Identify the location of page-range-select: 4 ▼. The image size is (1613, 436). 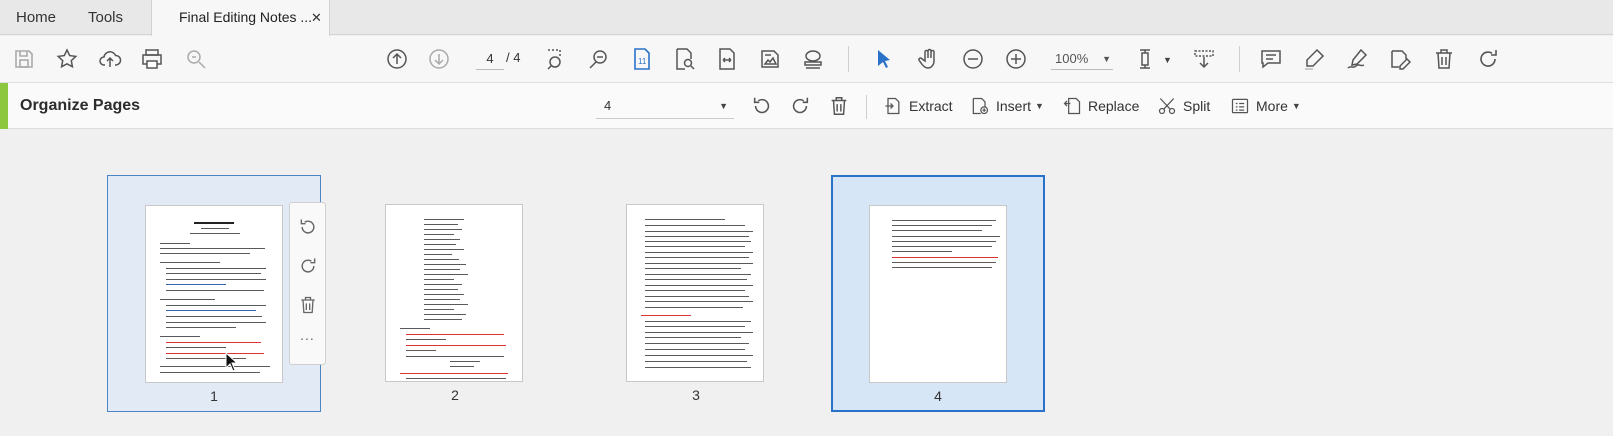
(665, 106).